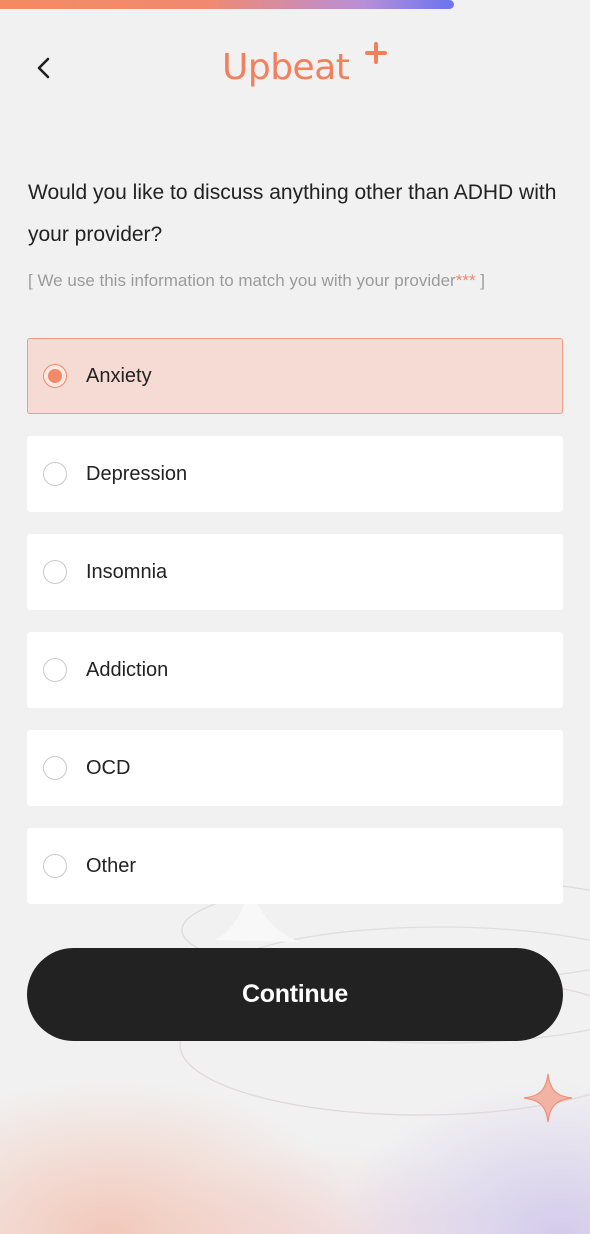 The image size is (590, 1234). I want to click on upbeat-logo: Upbeat, so click(304, 68).